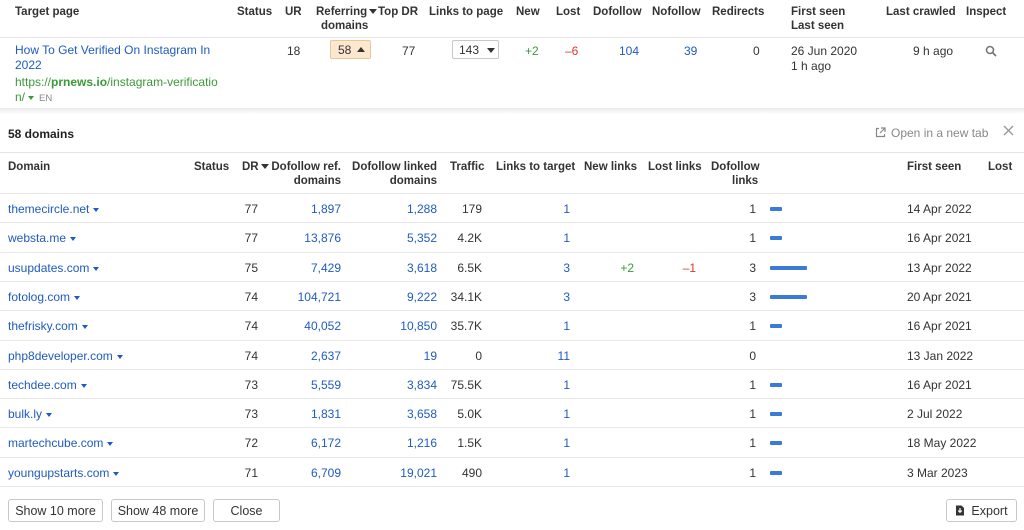 This screenshot has height=530, width=1024. Describe the element at coordinates (407, 209) in the screenshot. I see `dofollow-linked-domains-value: 1,288` at that location.